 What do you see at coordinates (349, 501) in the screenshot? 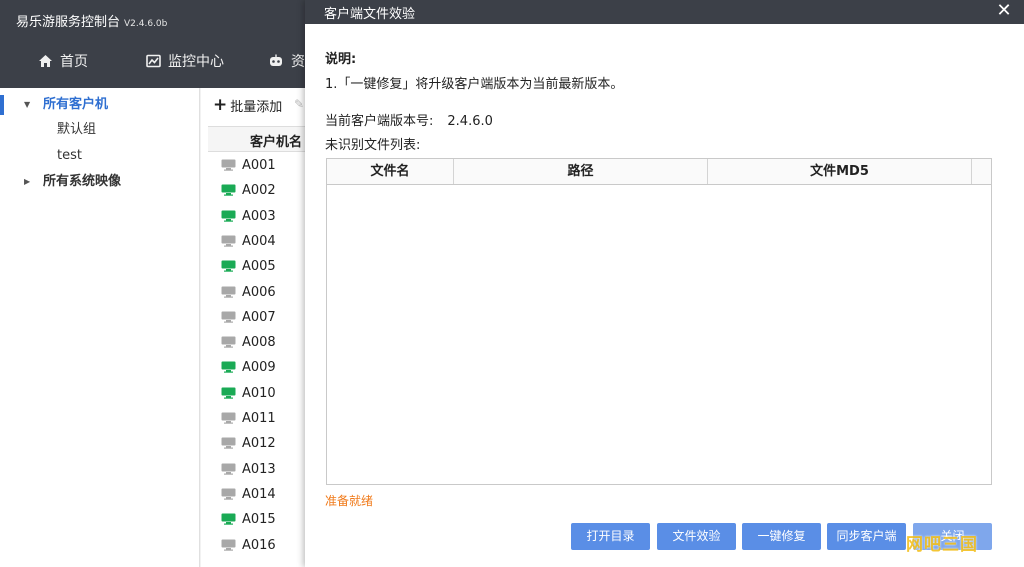
I see `status-text: 准备就绪` at bounding box center [349, 501].